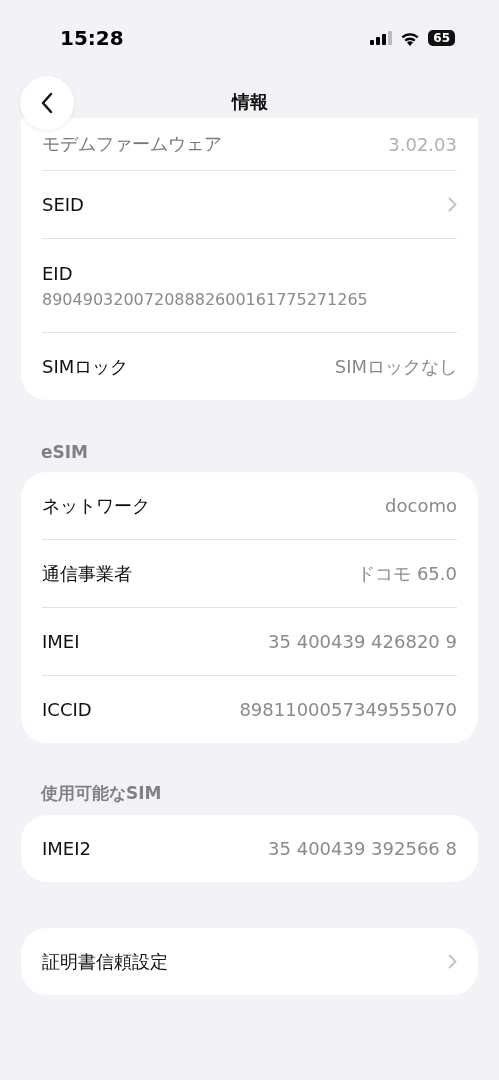 This screenshot has height=1080, width=499. I want to click on battery-level: 65, so click(441, 38).